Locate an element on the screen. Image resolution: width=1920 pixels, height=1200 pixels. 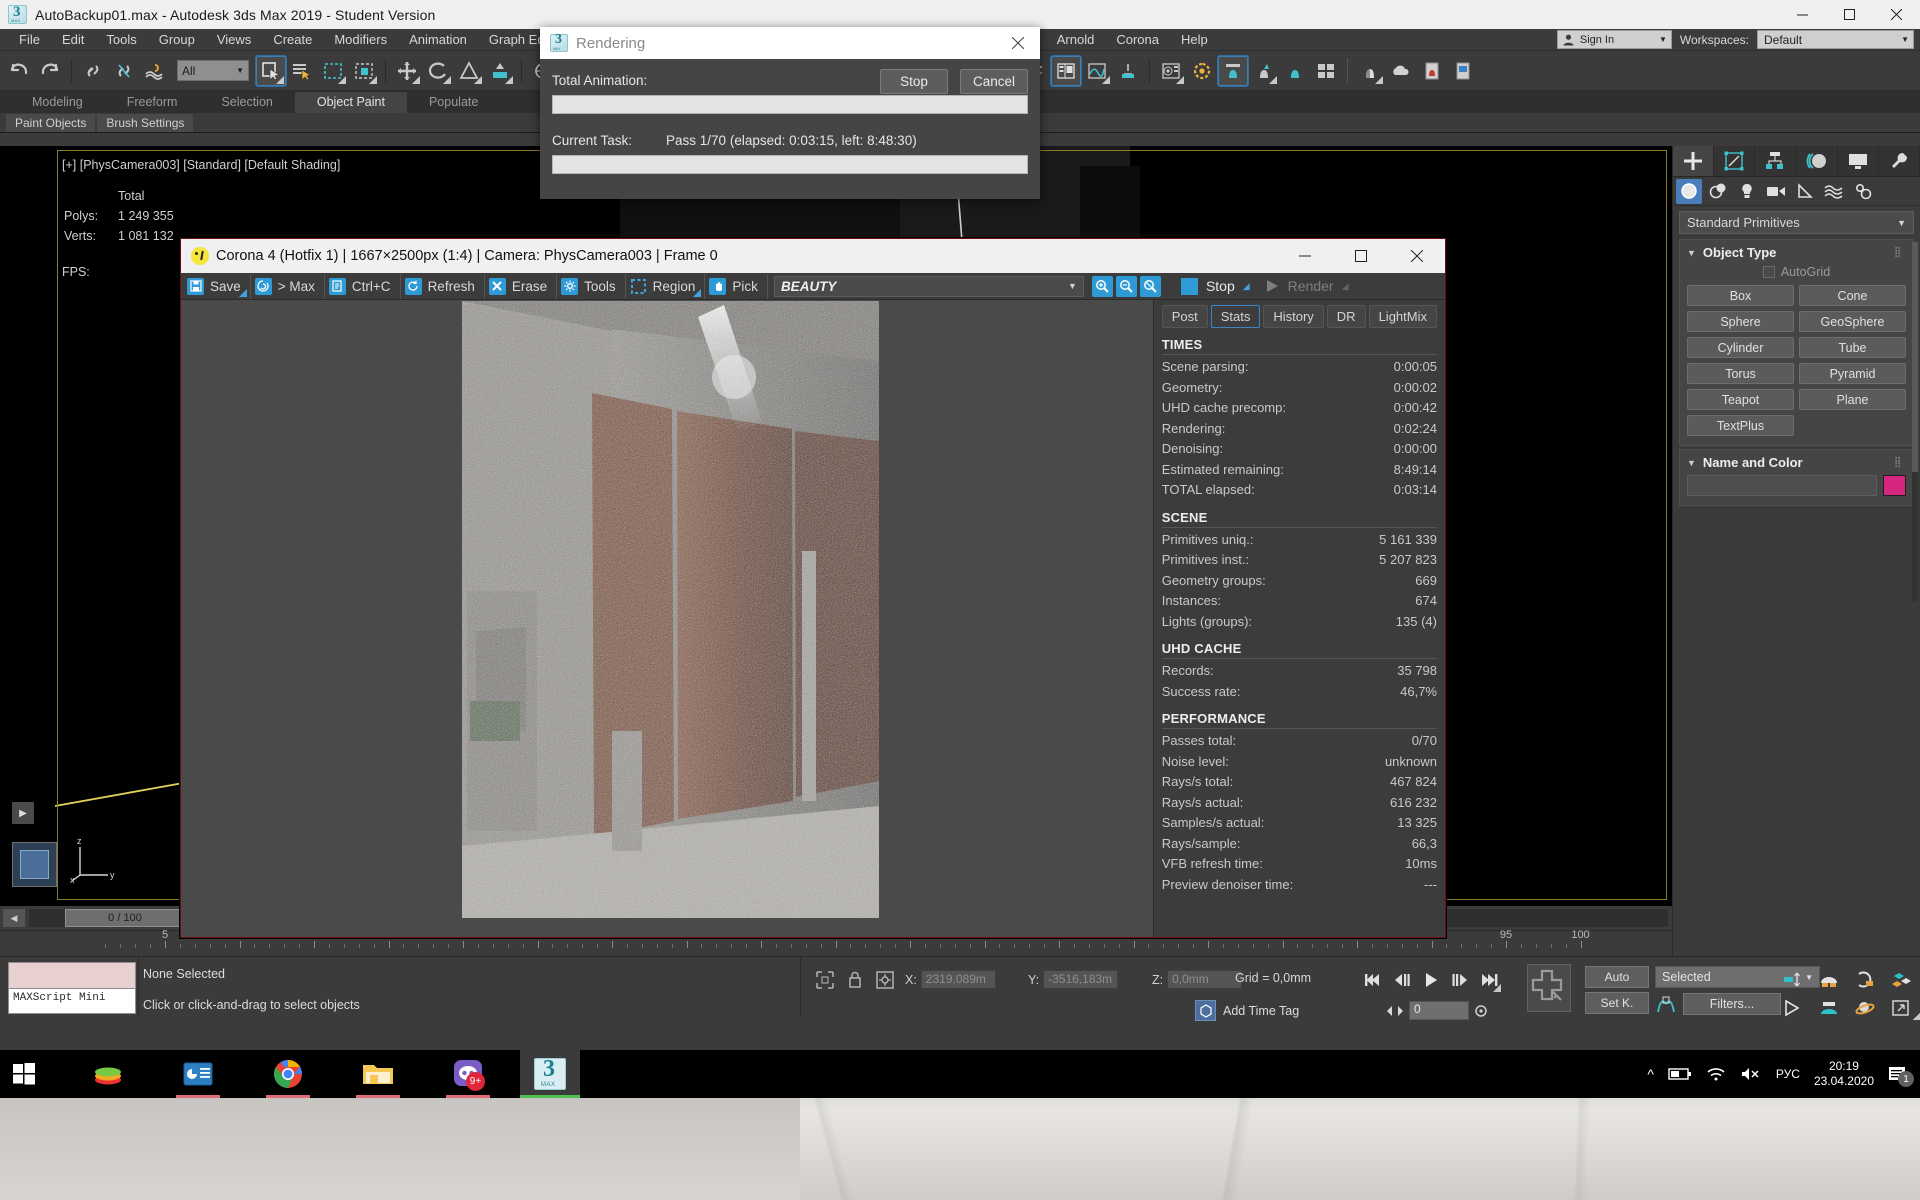
cloud-button is located at coordinates (1401, 71).